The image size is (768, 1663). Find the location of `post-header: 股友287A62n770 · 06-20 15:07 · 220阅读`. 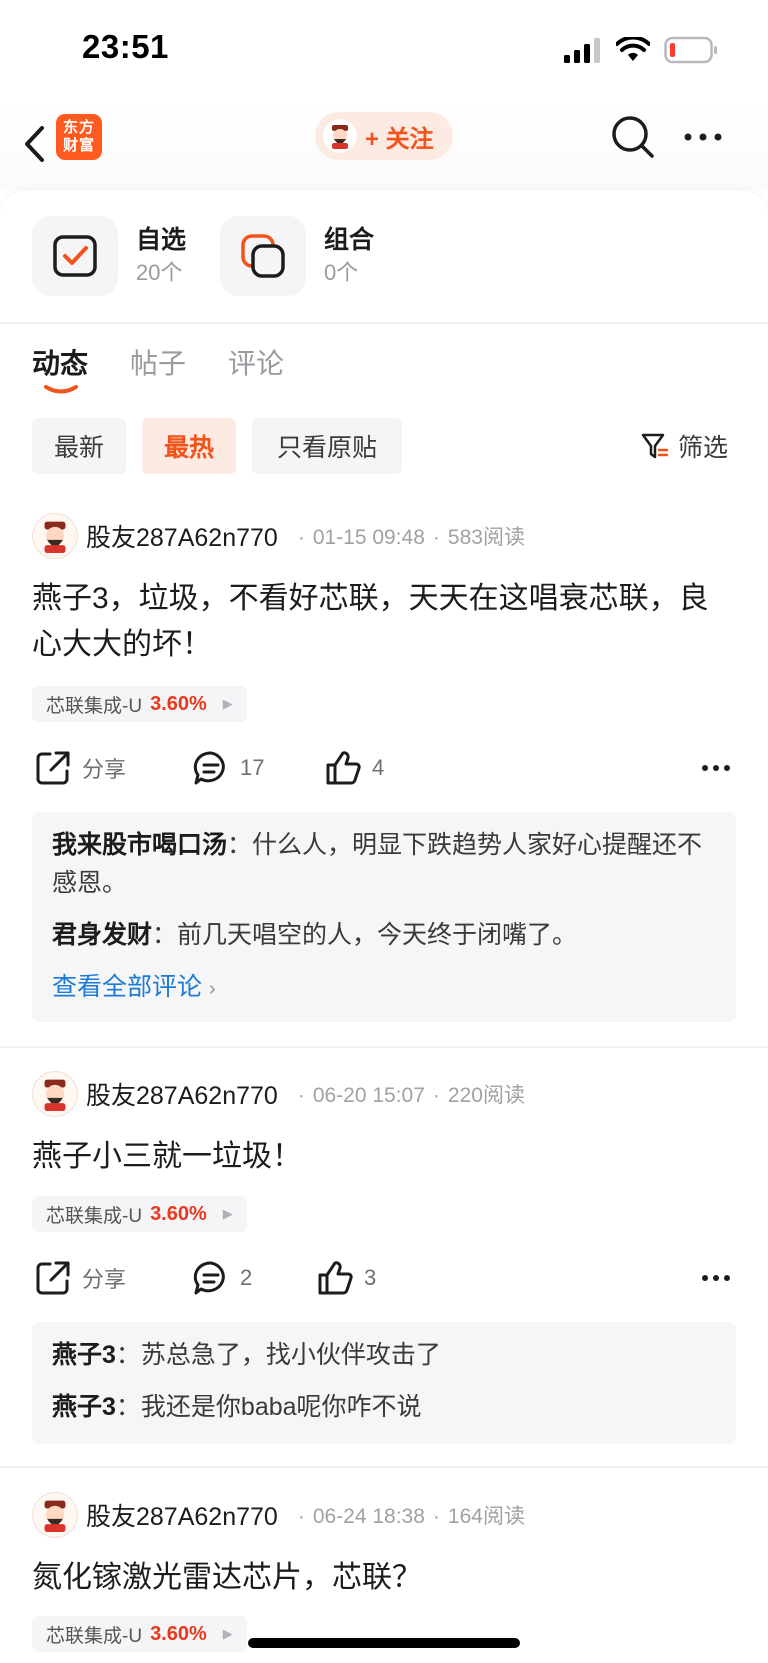

post-header: 股友287A62n770 · 06-20 15:07 · 220阅读 is located at coordinates (278, 1094).